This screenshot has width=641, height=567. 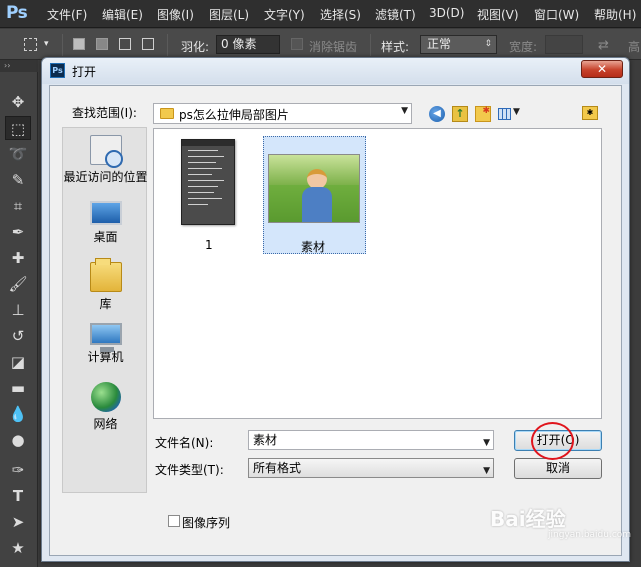 I want to click on menu-layer: 图层(L), so click(x=229, y=14).